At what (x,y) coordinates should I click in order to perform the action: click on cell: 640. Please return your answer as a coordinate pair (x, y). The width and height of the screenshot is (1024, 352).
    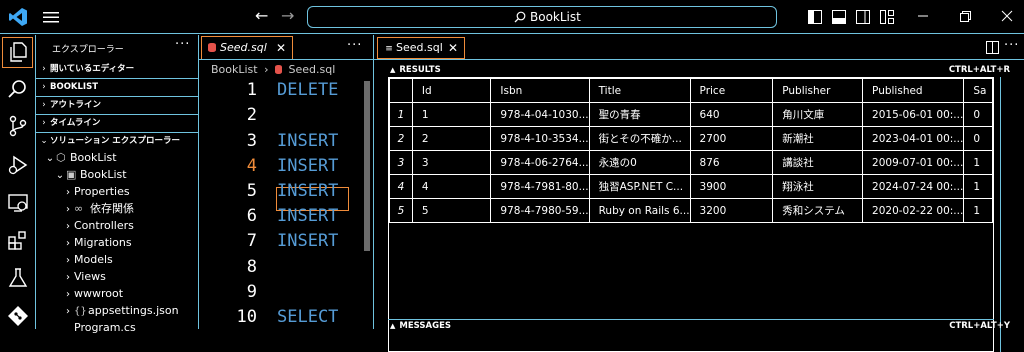
    Looking at the image, I should click on (731, 114).